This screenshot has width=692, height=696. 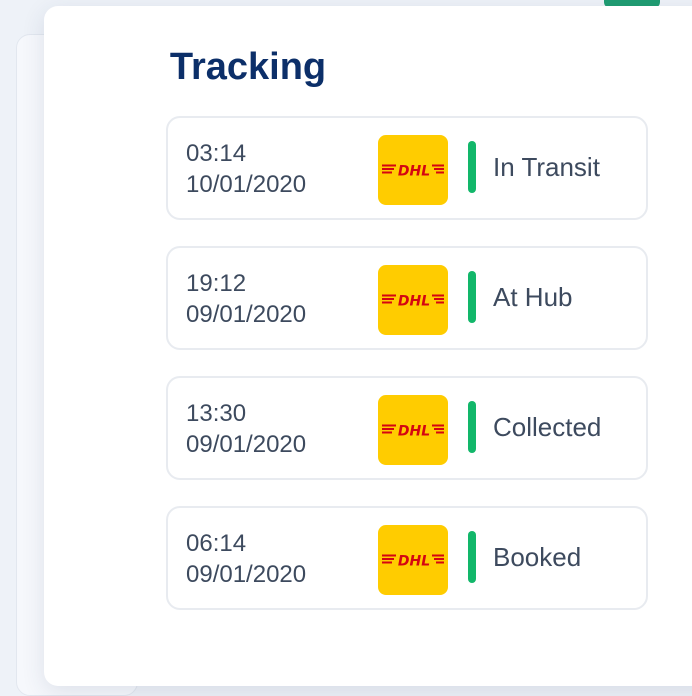 What do you see at coordinates (537, 557) in the screenshot?
I see `status-label: Booked` at bounding box center [537, 557].